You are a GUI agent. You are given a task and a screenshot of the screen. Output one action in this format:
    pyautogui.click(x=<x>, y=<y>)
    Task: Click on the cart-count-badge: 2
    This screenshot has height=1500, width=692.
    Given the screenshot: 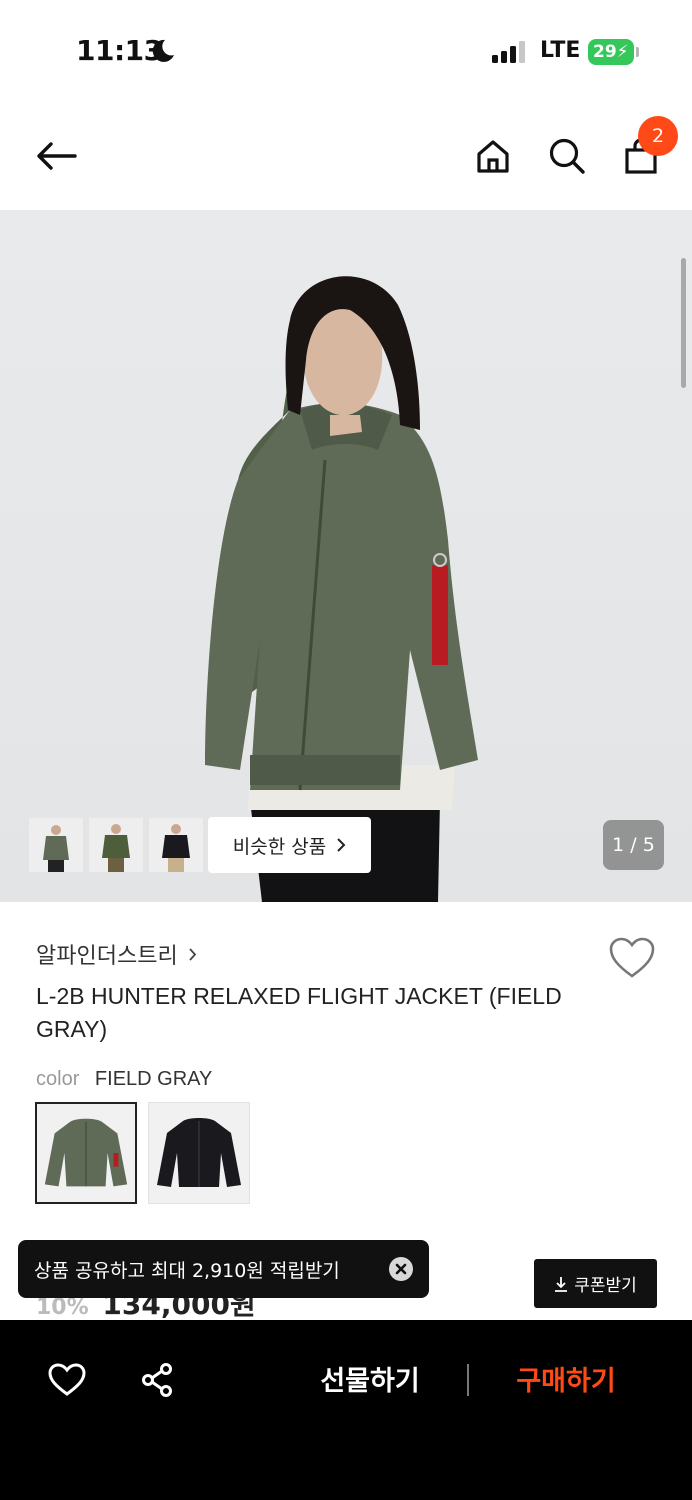 What is the action you would take?
    pyautogui.click(x=658, y=136)
    